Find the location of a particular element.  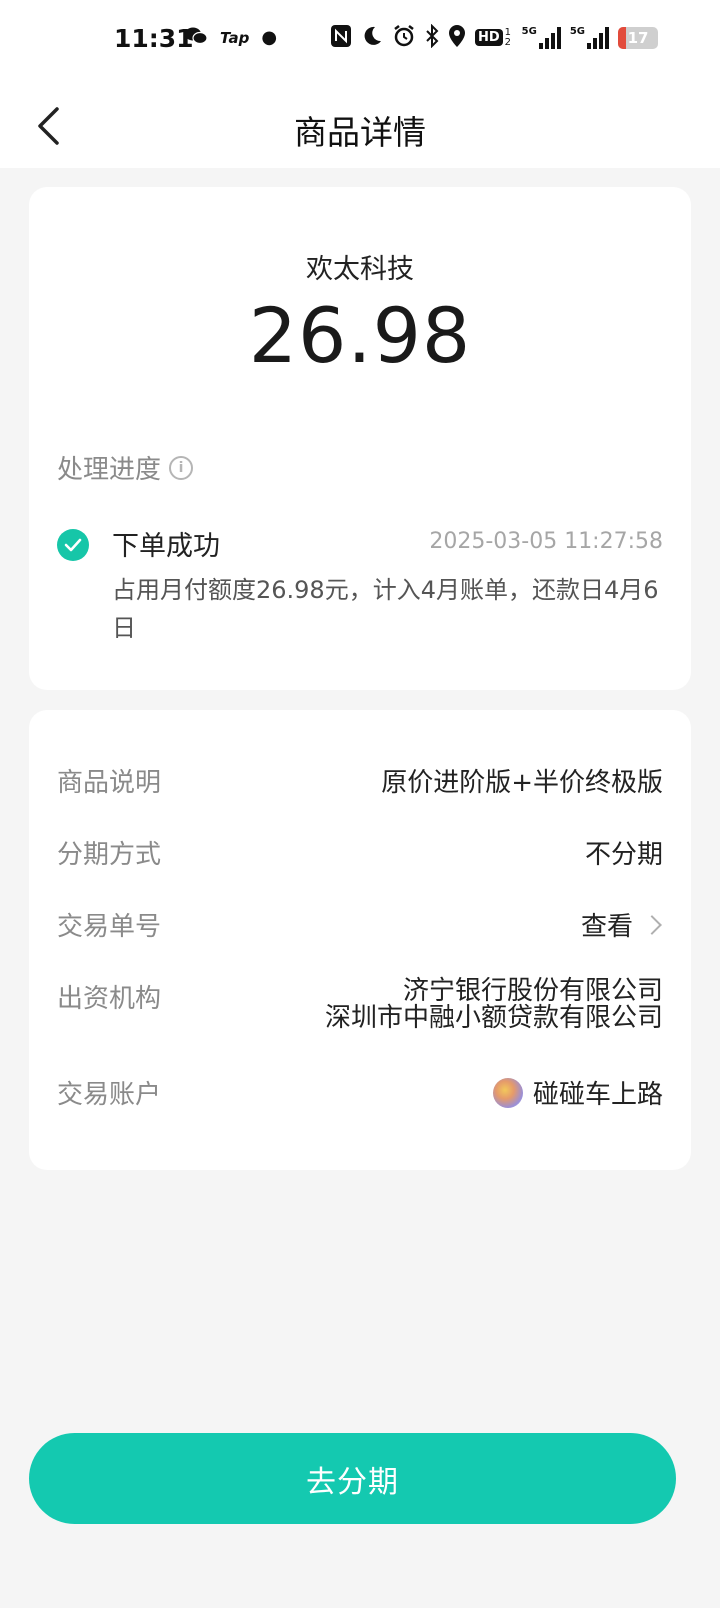

bluetooth-icon is located at coordinates (432, 37).